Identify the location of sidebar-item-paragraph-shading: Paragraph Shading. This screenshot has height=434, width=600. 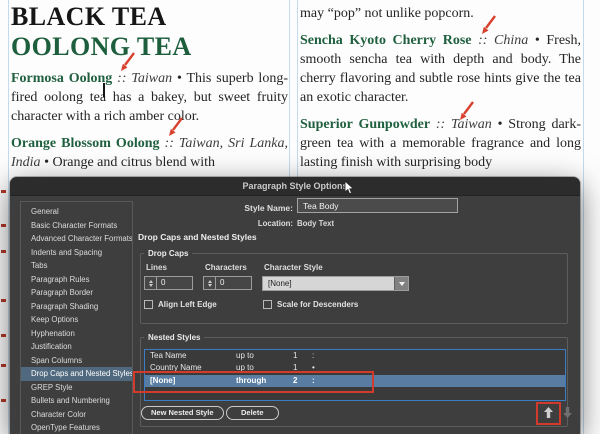
(76, 307).